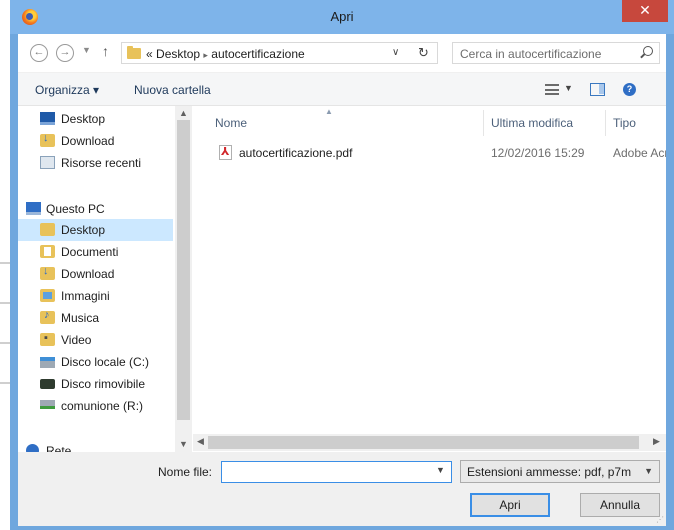 Image resolution: width=674 pixels, height=530 pixels. What do you see at coordinates (47, 295) in the screenshot?
I see `pictures-folder-icon` at bounding box center [47, 295].